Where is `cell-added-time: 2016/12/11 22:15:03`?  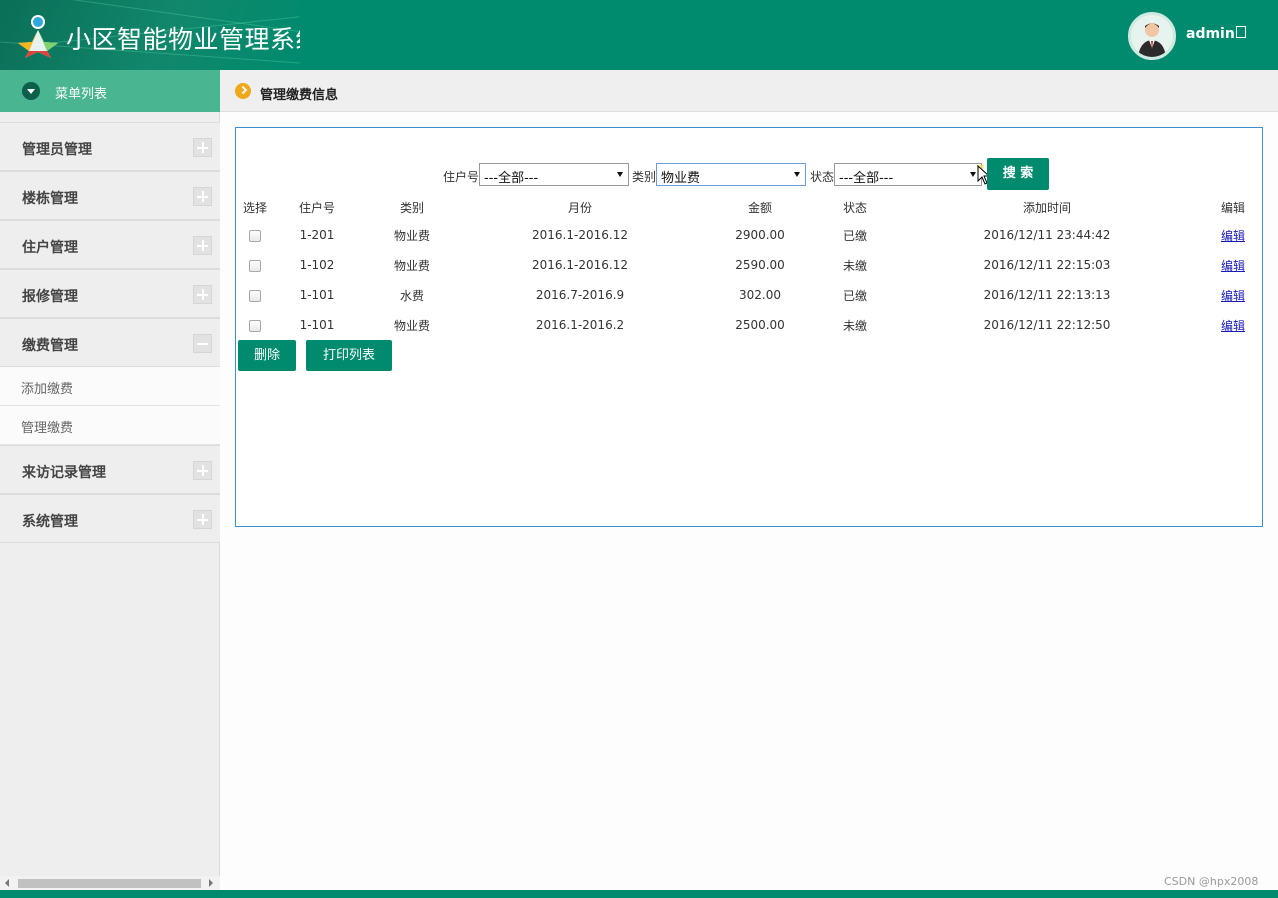 cell-added-time: 2016/12/11 22:15:03 is located at coordinates (1047, 265).